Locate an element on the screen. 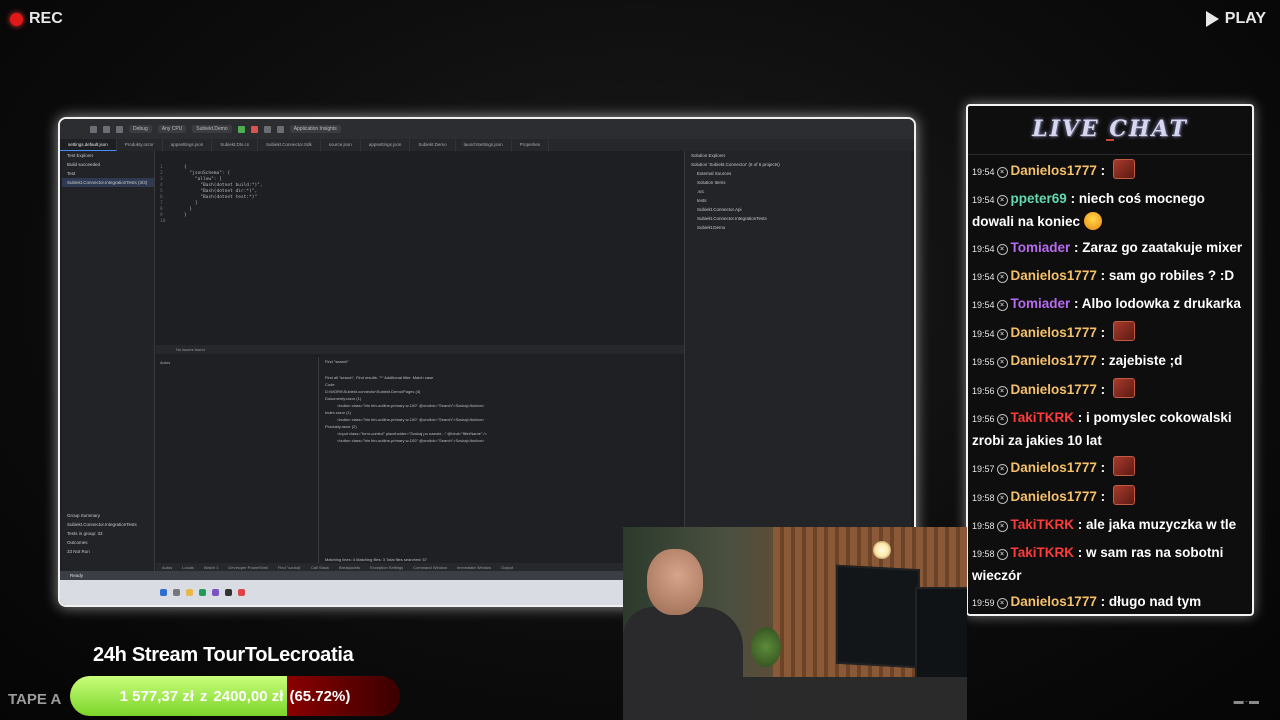  browser-icon is located at coordinates (202, 592).